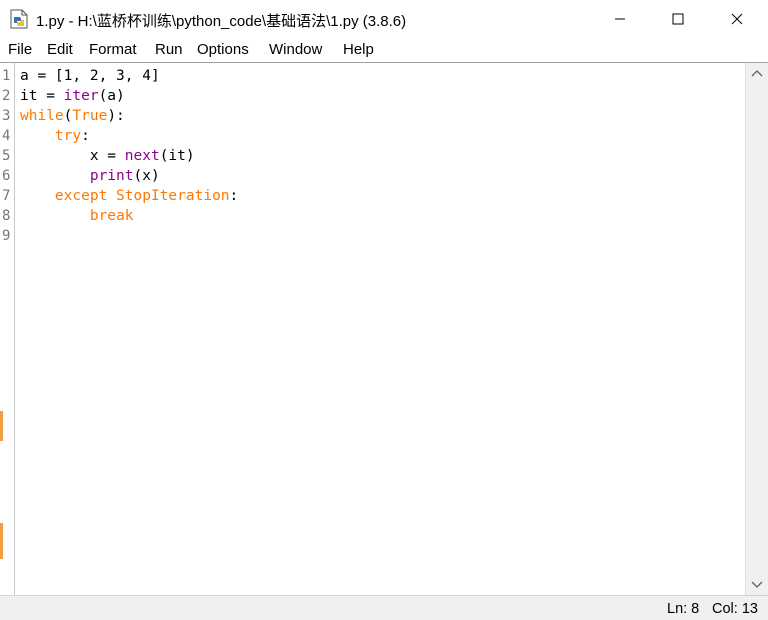  I want to click on code-token: a = [1, 2, 3, 4], so click(90, 76).